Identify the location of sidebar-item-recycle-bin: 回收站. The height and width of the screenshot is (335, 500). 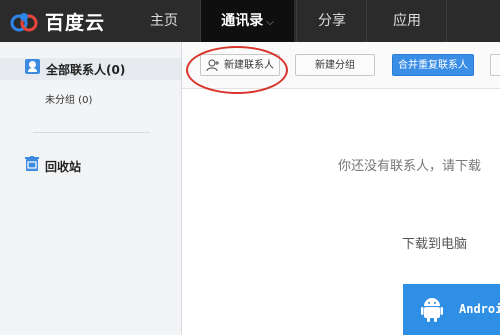
(63, 166).